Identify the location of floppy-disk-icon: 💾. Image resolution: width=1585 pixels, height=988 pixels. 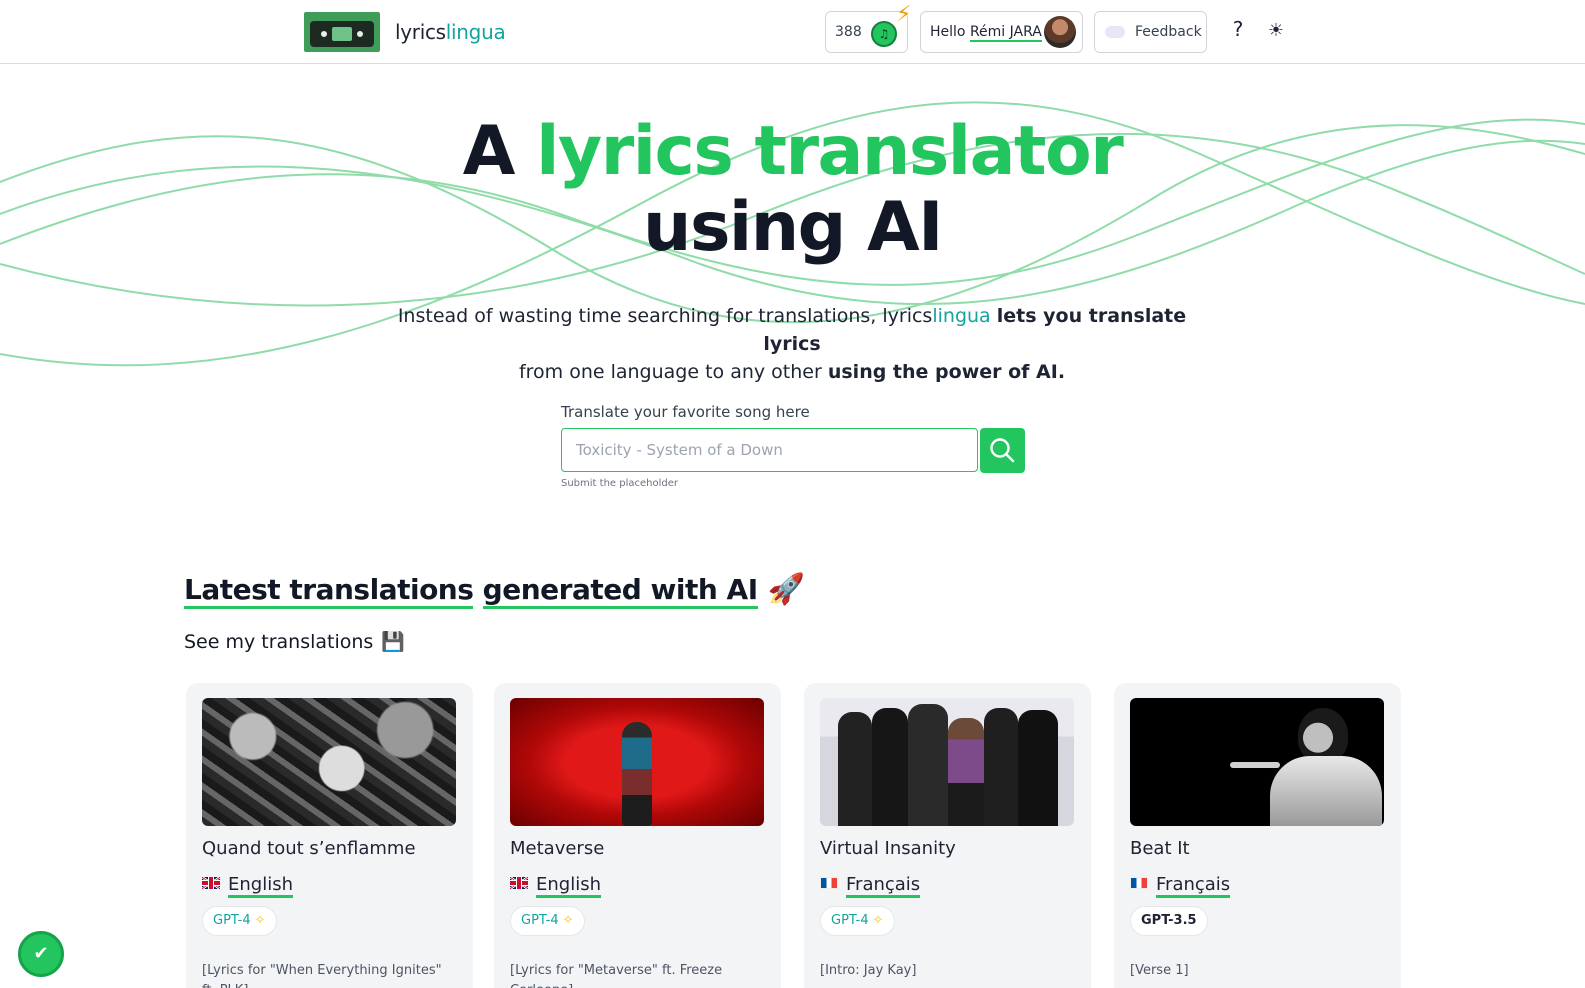
(393, 642).